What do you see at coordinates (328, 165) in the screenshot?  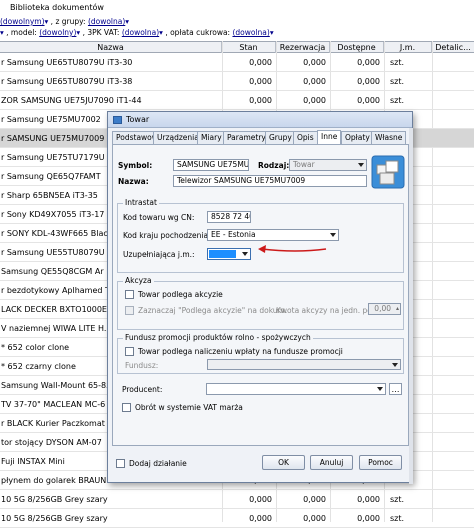 I see `rodzaj-select: Towar` at bounding box center [328, 165].